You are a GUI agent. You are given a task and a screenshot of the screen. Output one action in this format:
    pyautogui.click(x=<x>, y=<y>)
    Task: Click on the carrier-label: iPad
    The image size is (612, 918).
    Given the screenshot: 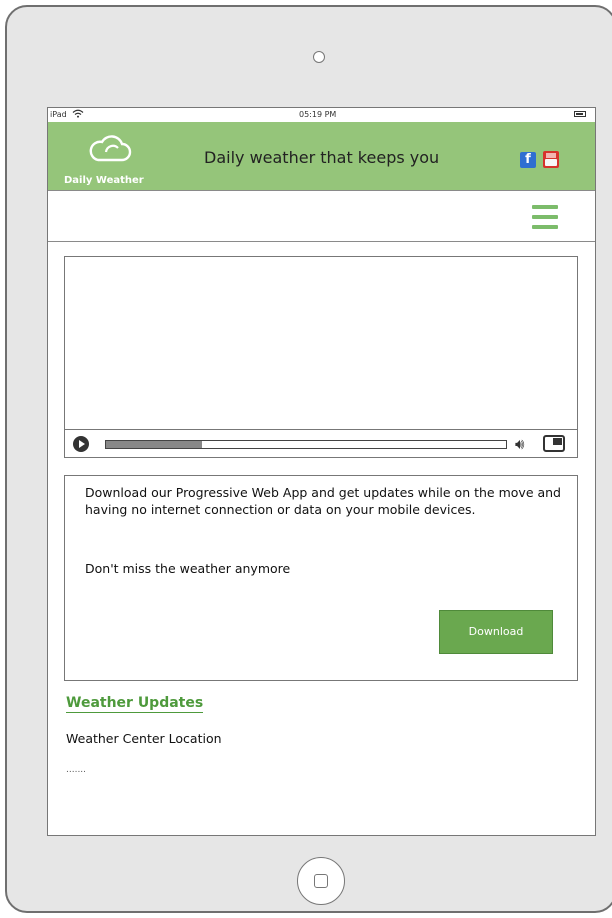 What is the action you would take?
    pyautogui.click(x=58, y=114)
    